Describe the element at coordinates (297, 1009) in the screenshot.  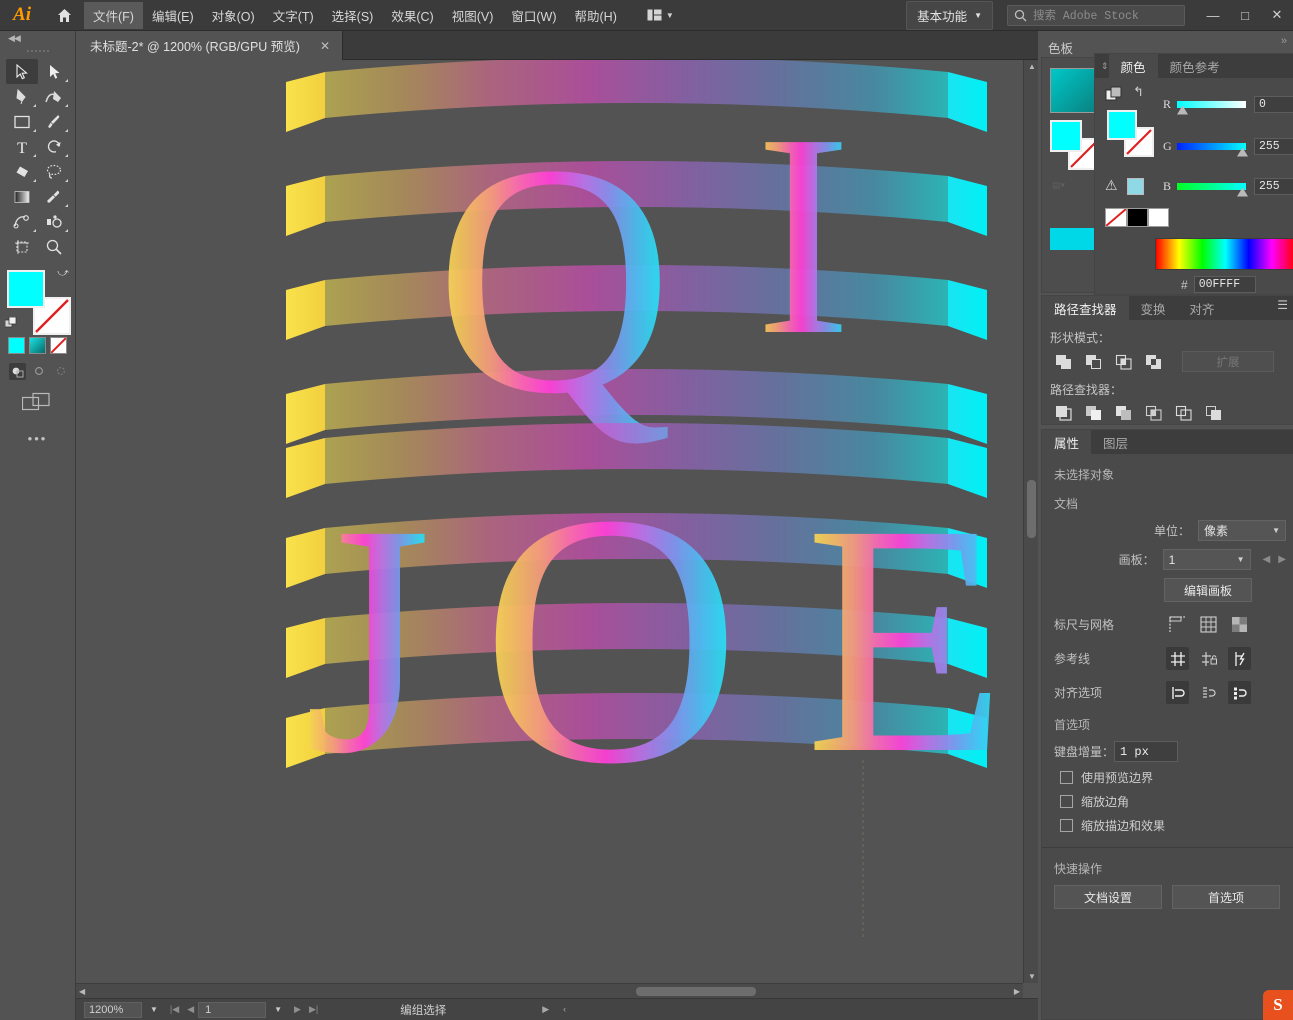
I see `next-artboard-button: ▶` at that location.